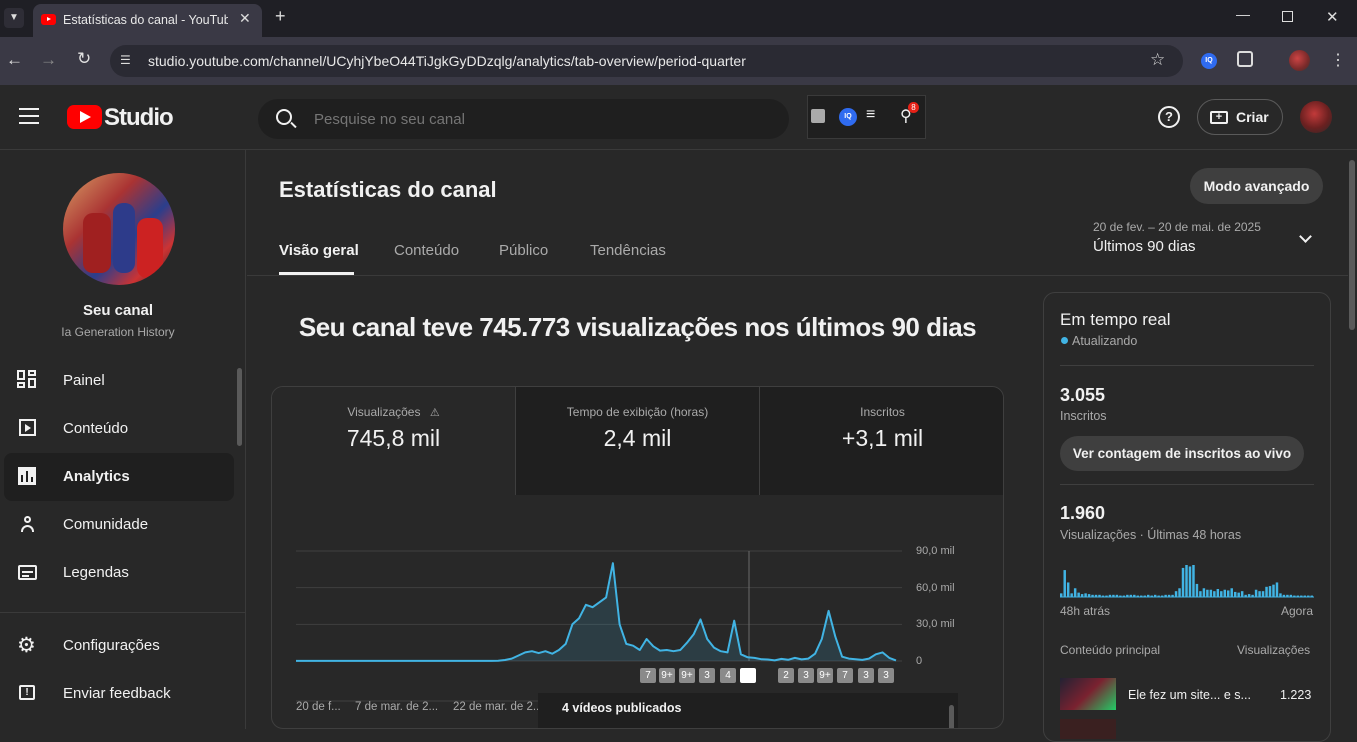 The width and height of the screenshot is (1357, 742). What do you see at coordinates (84, 59) in the screenshot?
I see `reload-icon: ↻` at bounding box center [84, 59].